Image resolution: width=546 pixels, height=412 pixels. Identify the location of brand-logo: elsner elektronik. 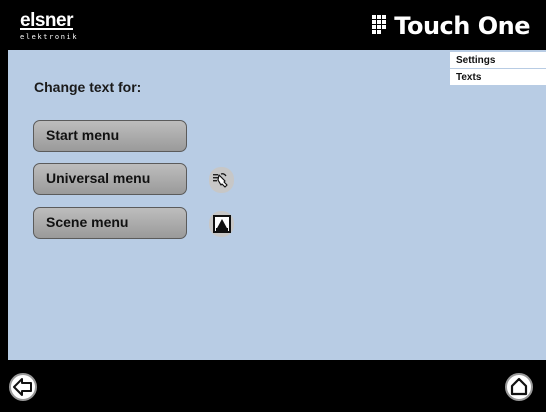
(49, 26).